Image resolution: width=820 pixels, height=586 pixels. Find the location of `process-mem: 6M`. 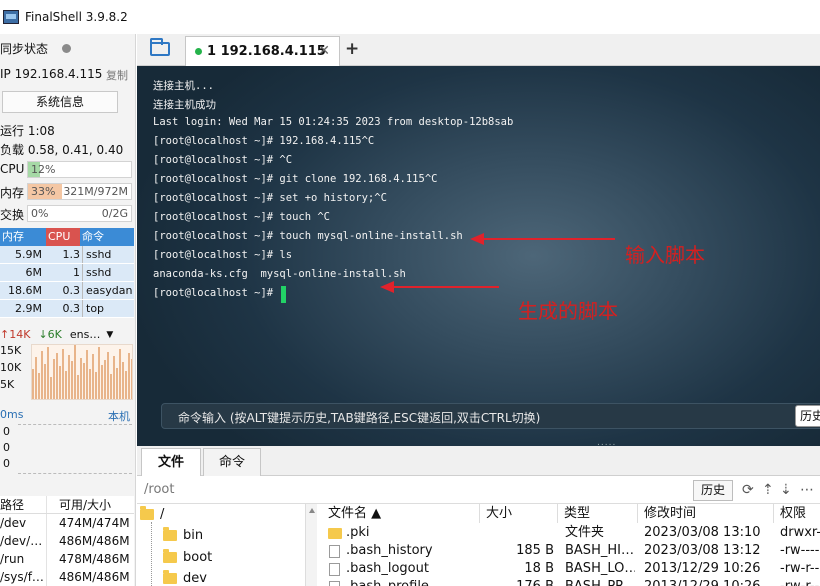

process-mem: 6M is located at coordinates (34, 272).